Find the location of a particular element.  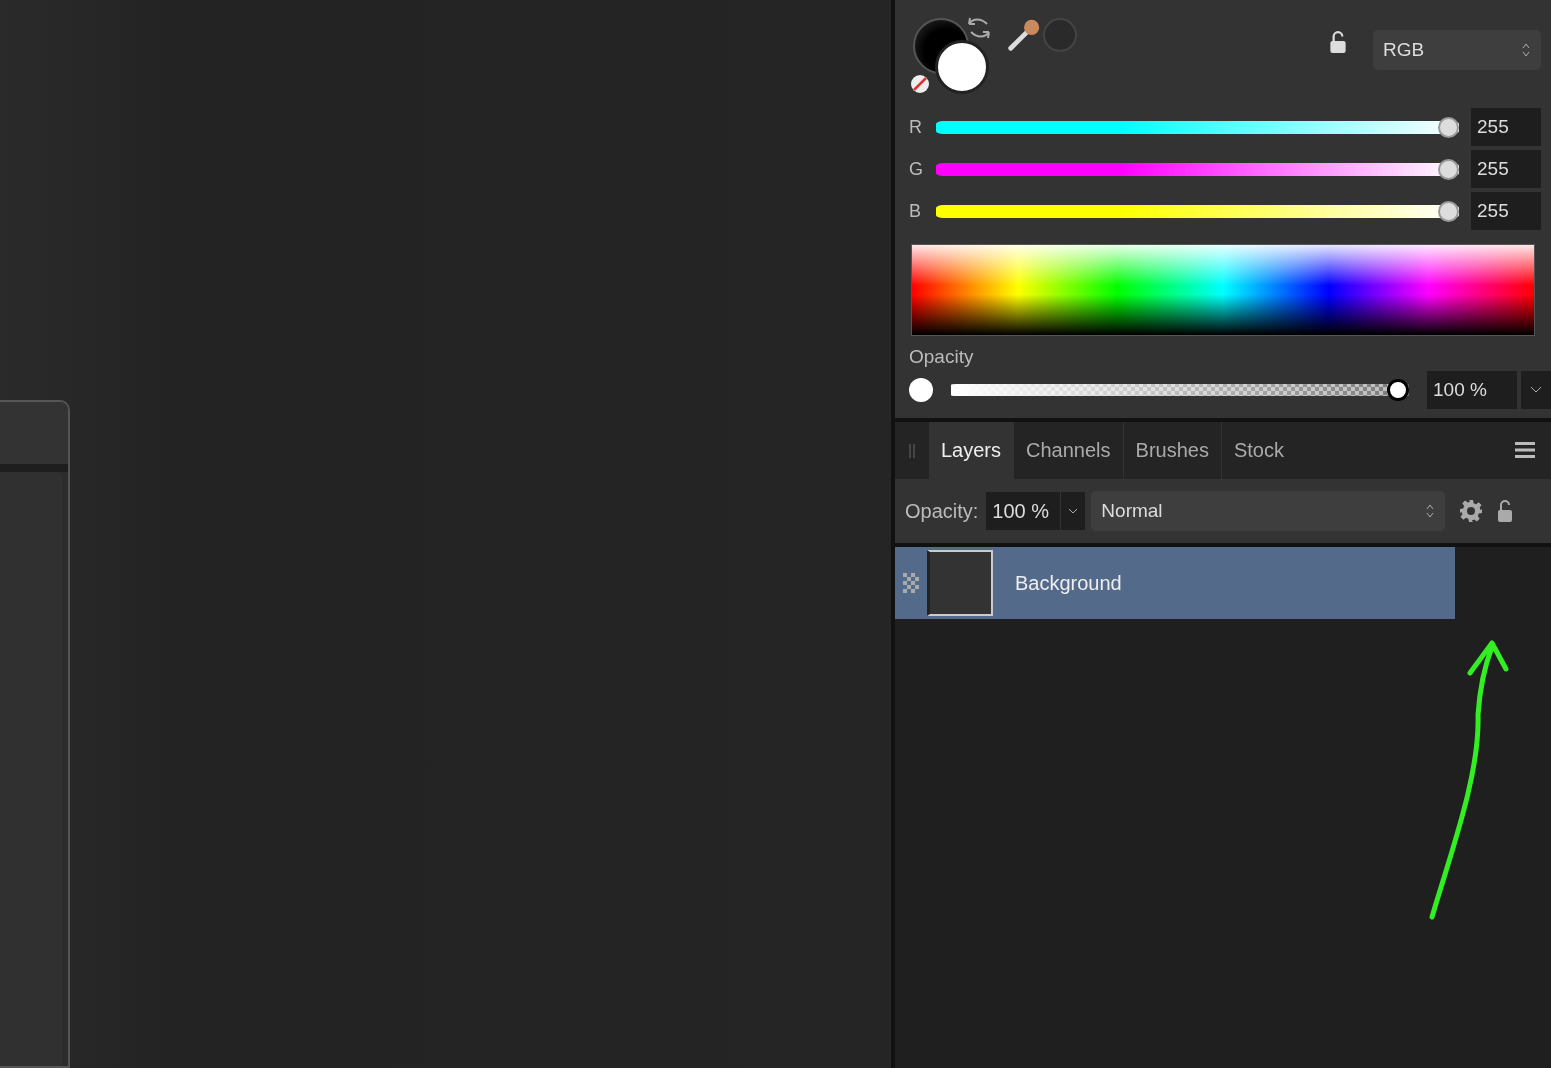

color-model-dropdown: RGB is located at coordinates (1457, 50).